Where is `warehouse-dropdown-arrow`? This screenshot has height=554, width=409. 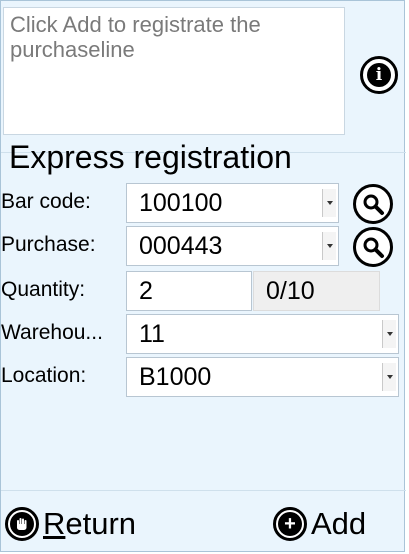
warehouse-dropdown-arrow is located at coordinates (389, 334).